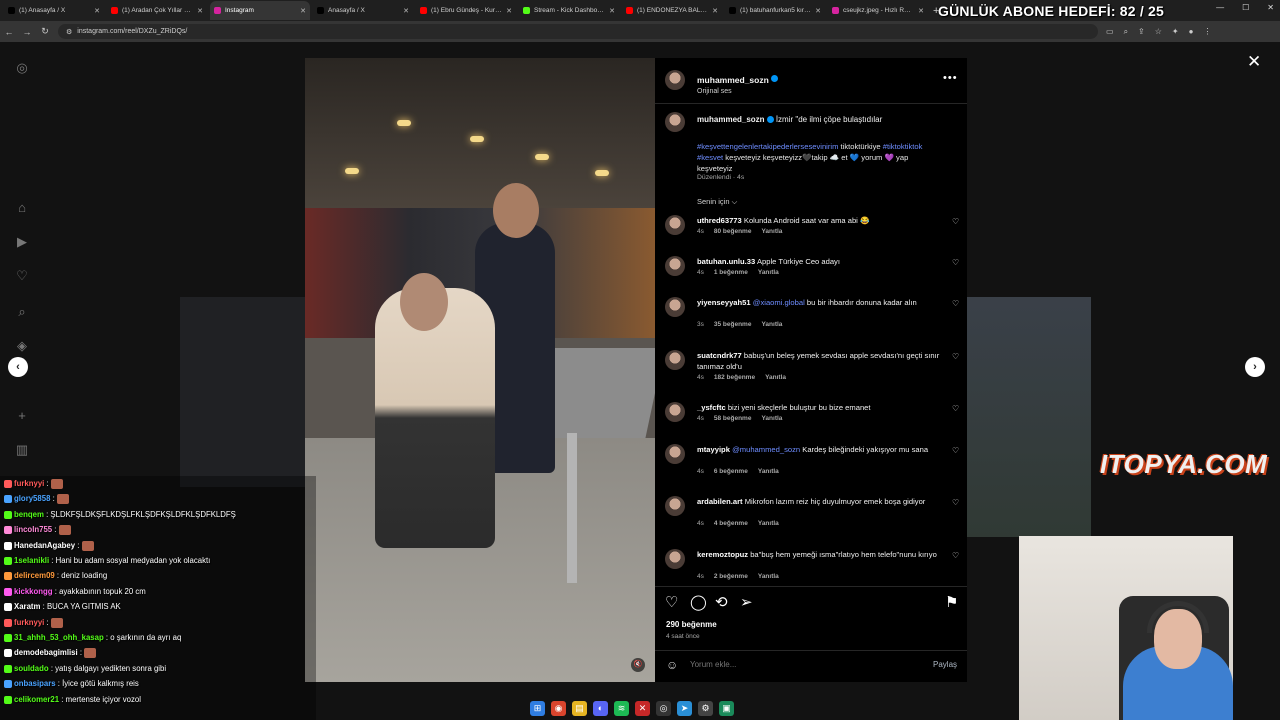 The height and width of the screenshot is (720, 1280). What do you see at coordinates (950, 78) in the screenshot?
I see `more-options-icon: •••` at bounding box center [950, 78].